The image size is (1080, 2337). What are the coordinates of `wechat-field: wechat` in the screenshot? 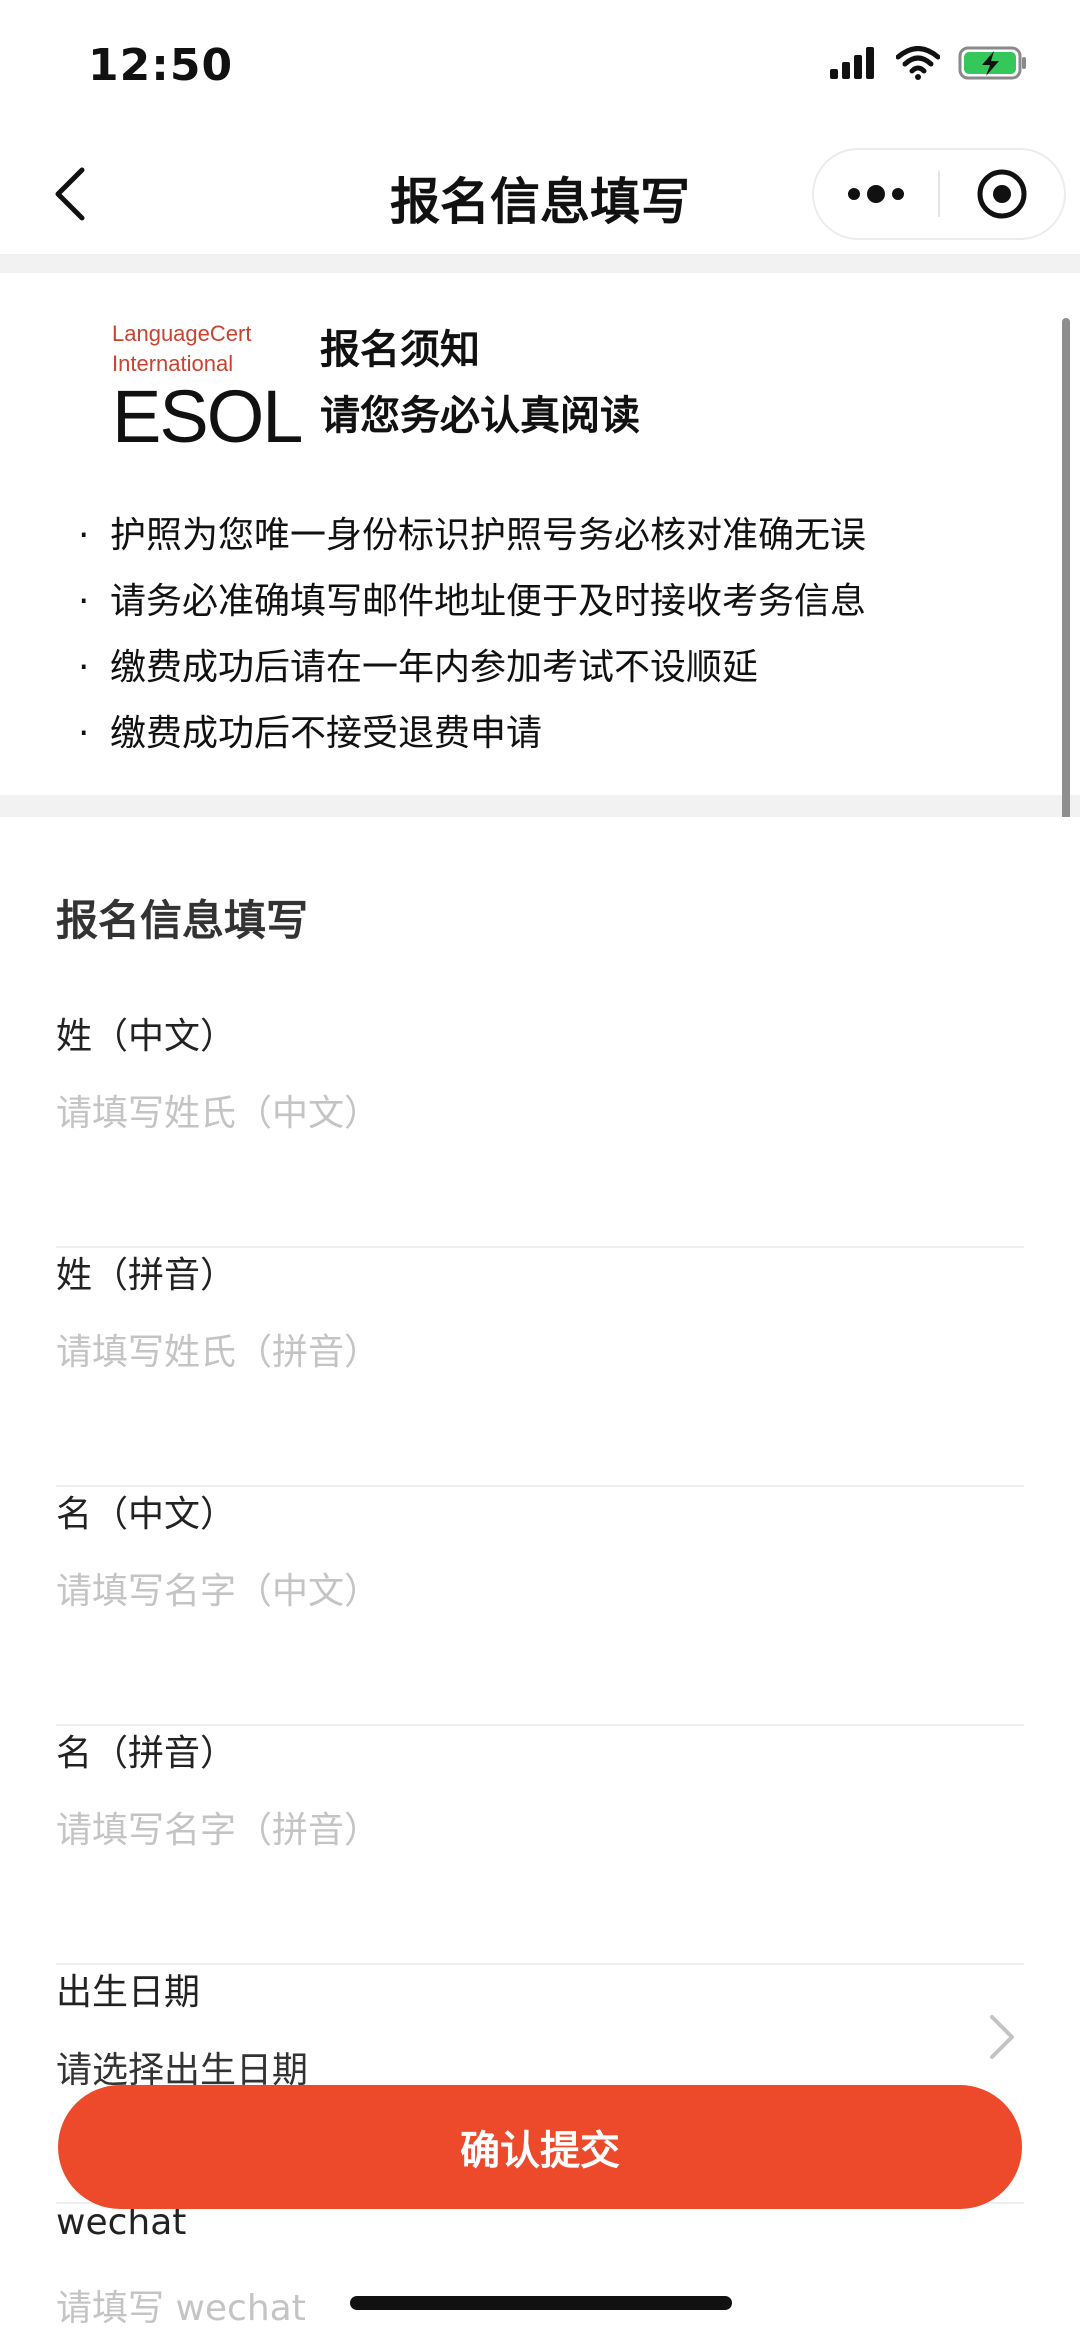 It's located at (540, 2269).